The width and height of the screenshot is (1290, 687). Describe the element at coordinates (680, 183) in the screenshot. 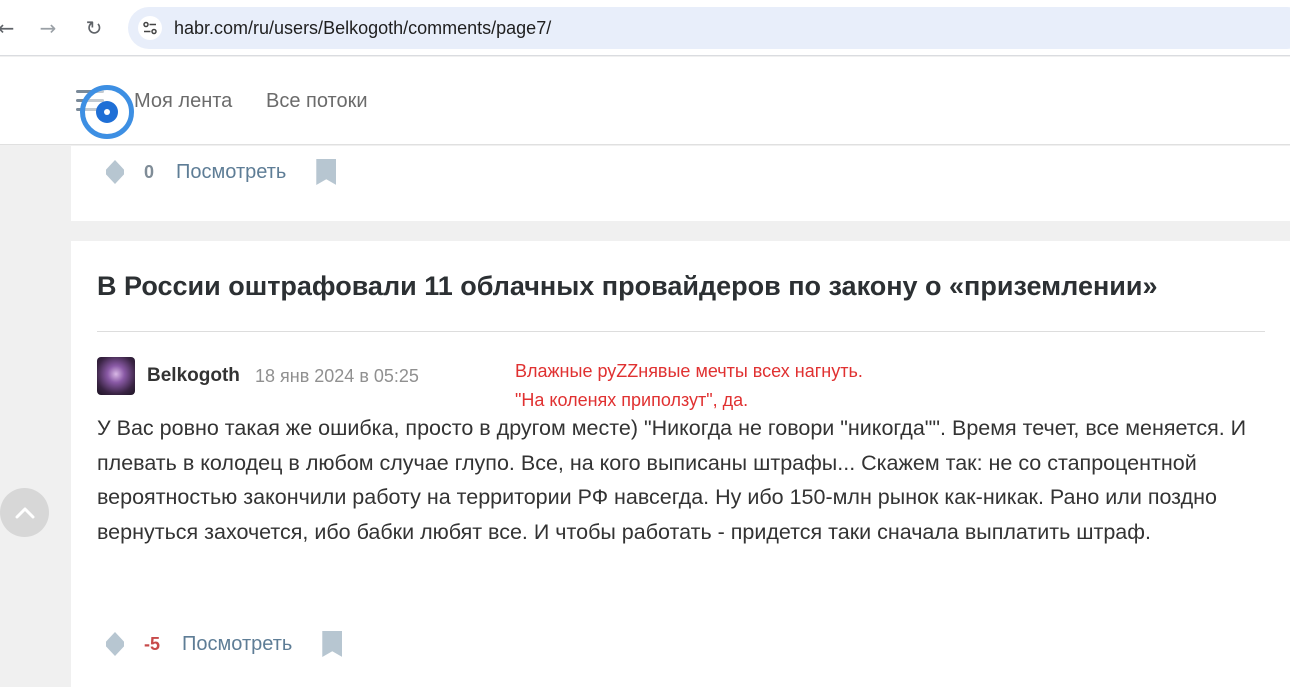

I see `previous-comment-card: 0 Посмотреть` at that location.